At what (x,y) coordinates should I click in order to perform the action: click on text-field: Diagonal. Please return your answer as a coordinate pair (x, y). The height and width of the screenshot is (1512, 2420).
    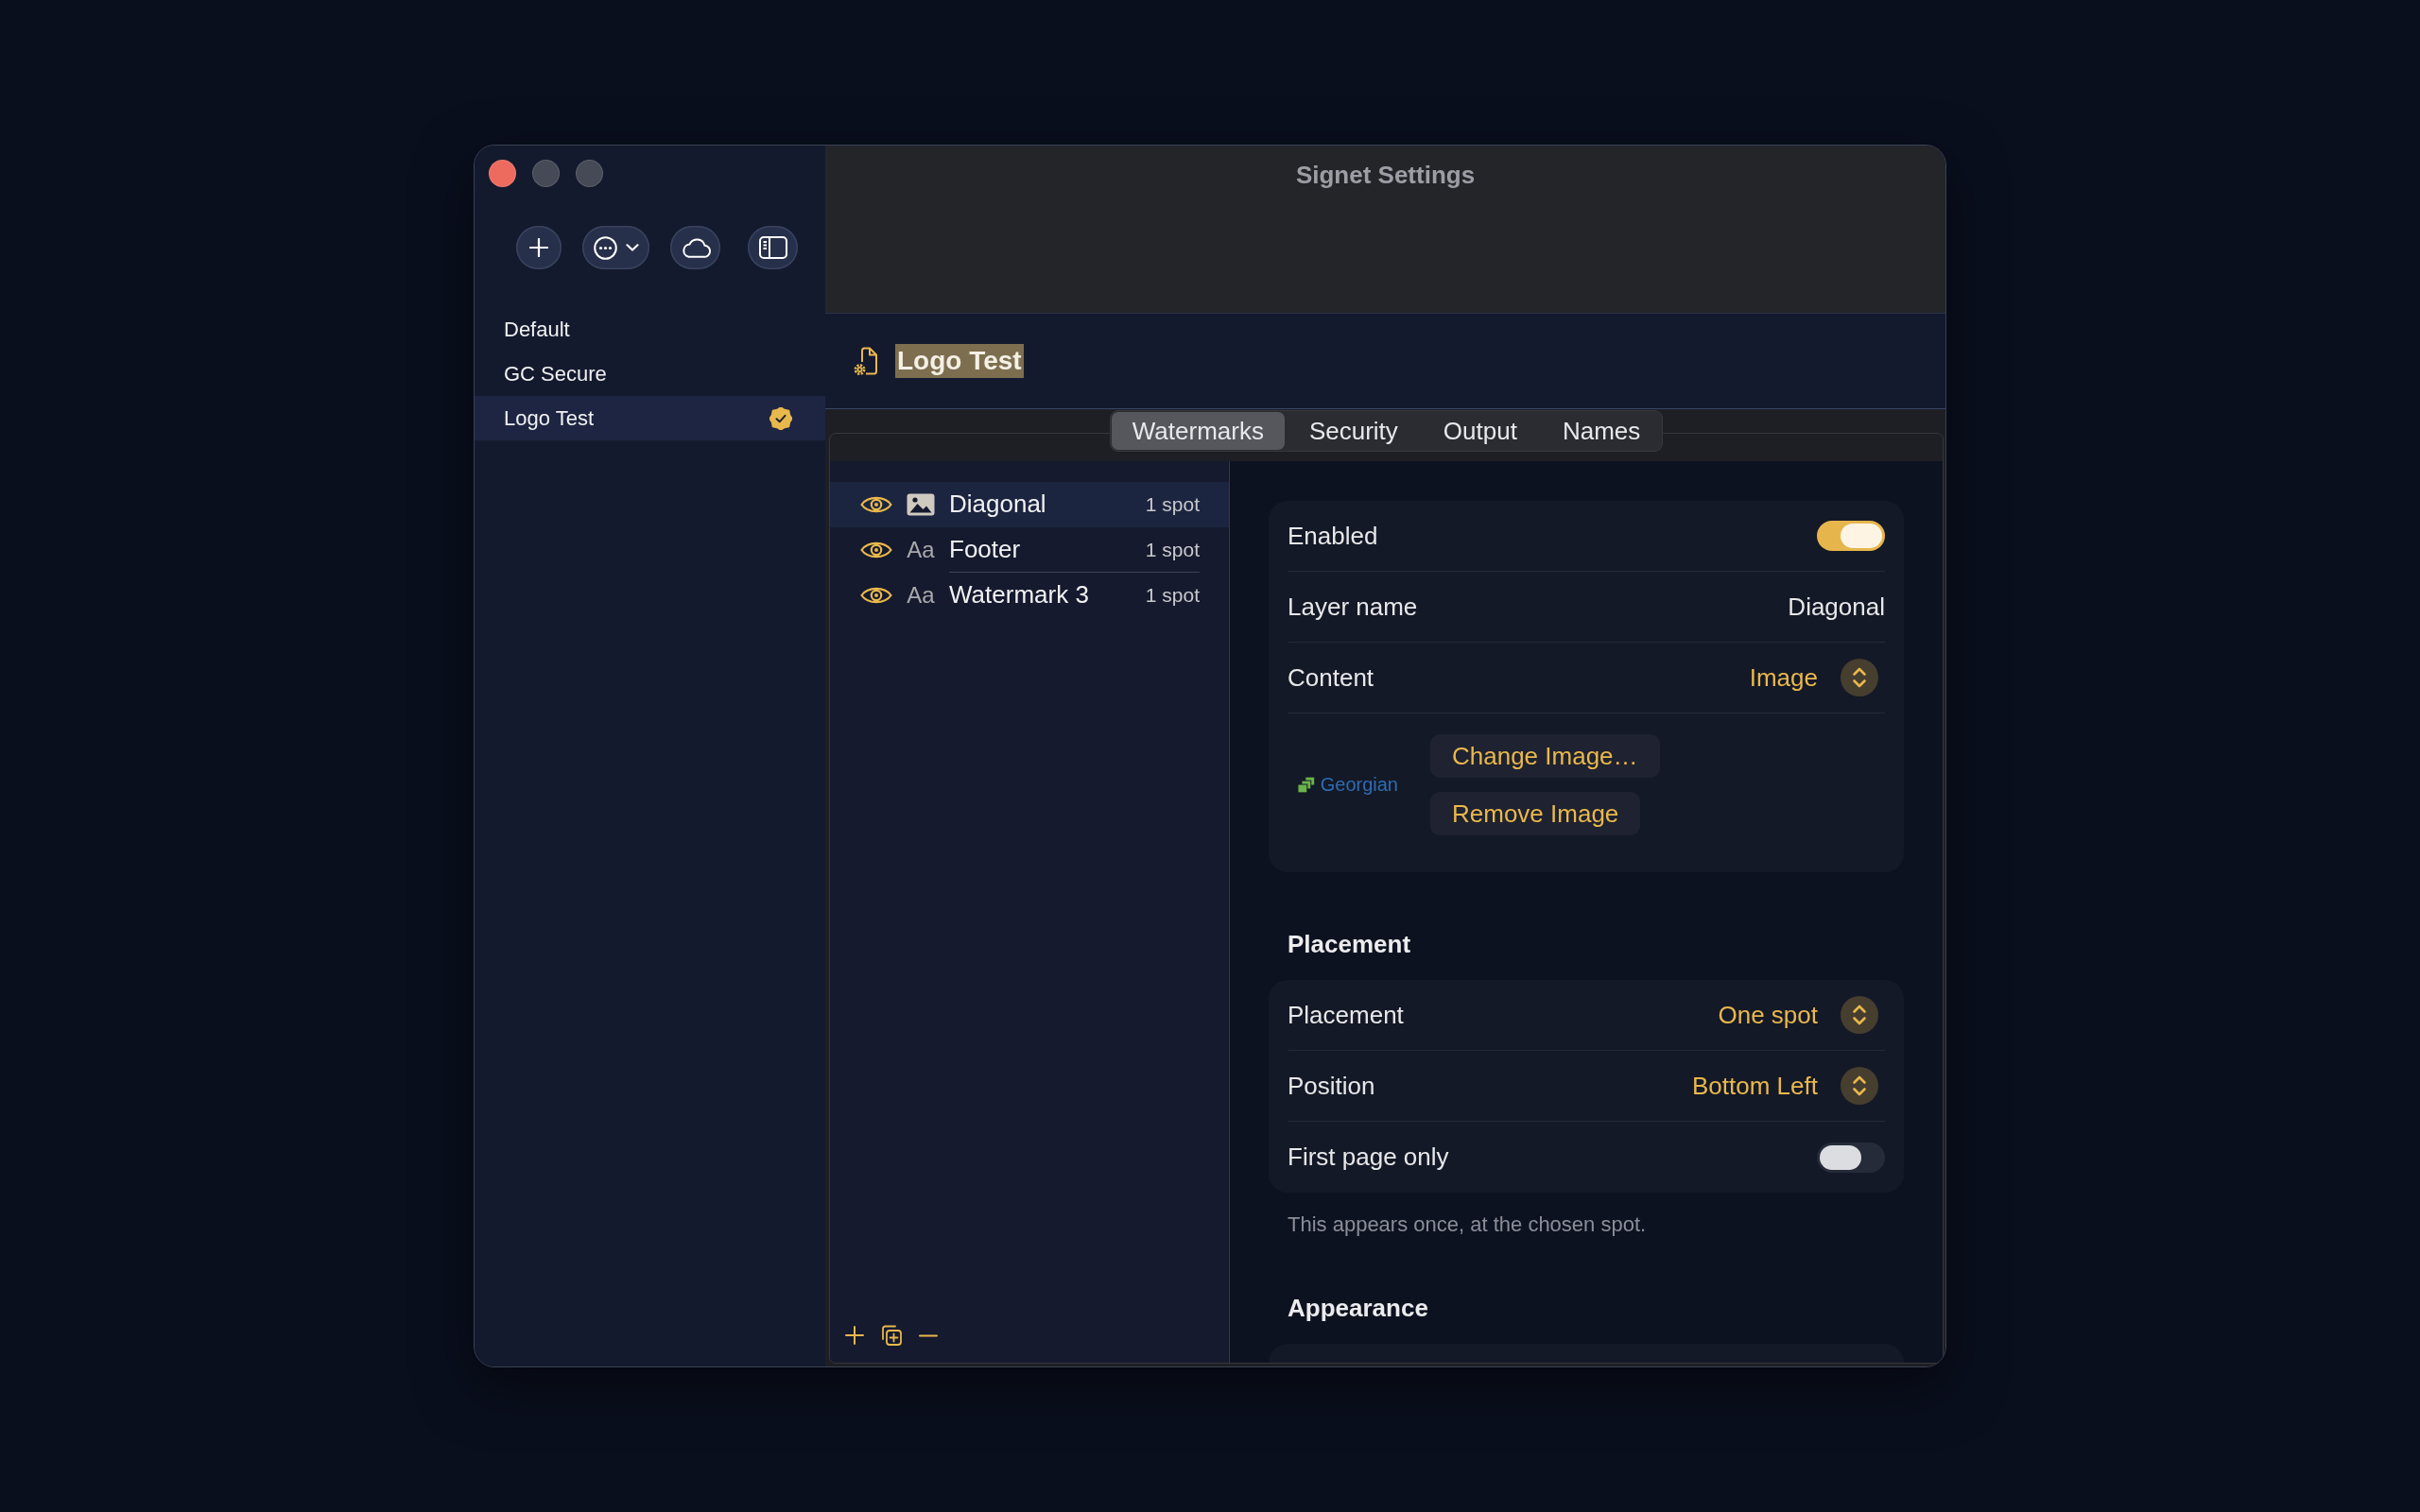
    Looking at the image, I should click on (1836, 607).